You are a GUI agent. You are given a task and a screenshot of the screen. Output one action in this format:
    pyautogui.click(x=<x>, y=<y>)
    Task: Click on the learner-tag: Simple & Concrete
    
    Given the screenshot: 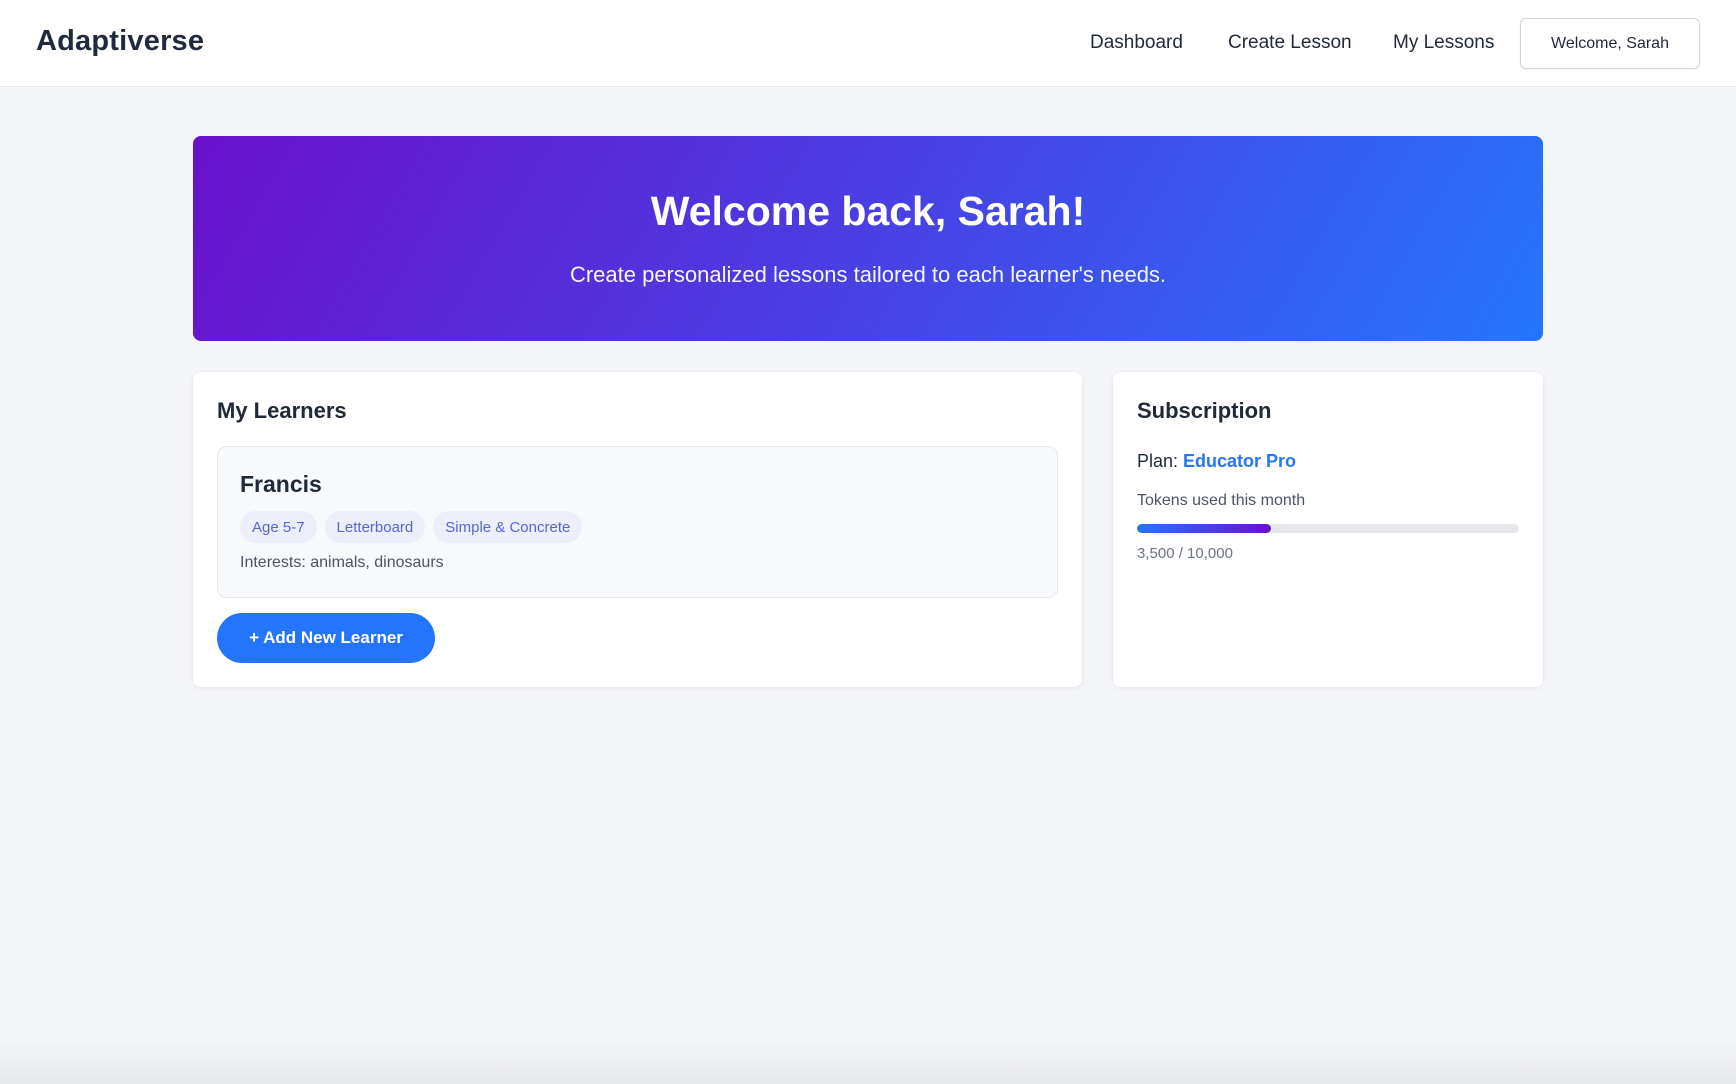 What is the action you would take?
    pyautogui.click(x=508, y=527)
    